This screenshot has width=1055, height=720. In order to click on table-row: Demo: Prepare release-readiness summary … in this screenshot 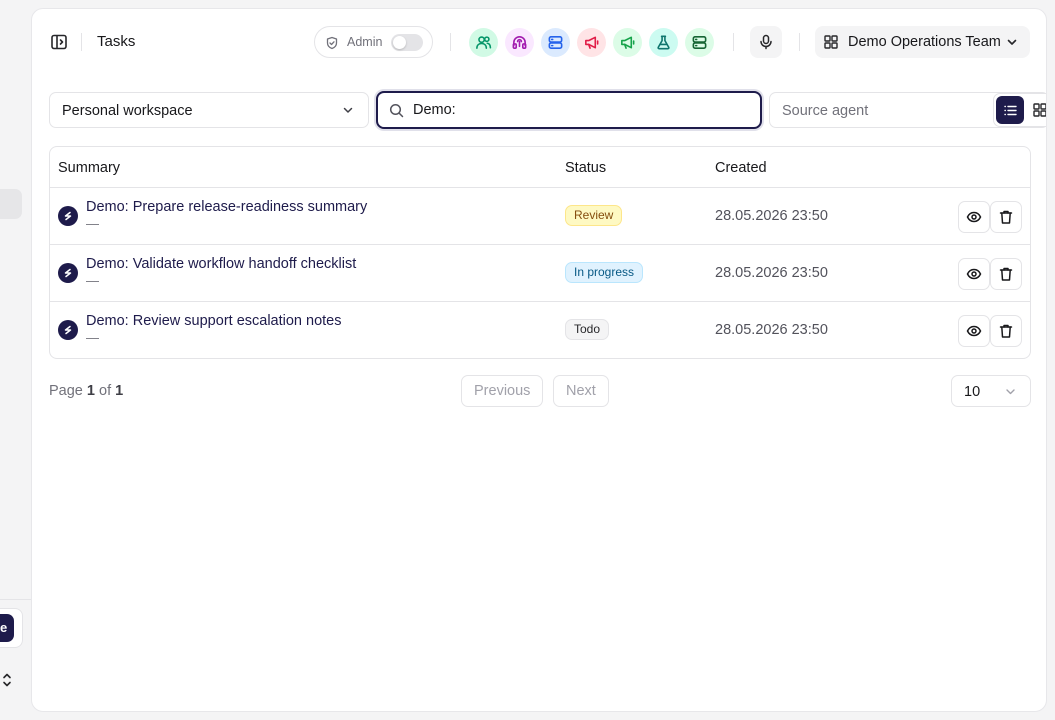, I will do `click(540, 215)`.